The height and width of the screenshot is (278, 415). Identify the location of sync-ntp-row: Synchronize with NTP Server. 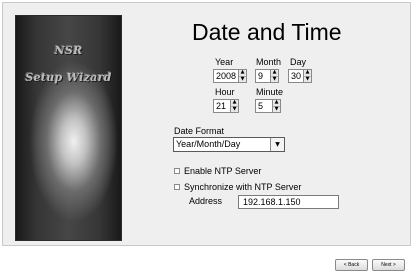
(237, 187).